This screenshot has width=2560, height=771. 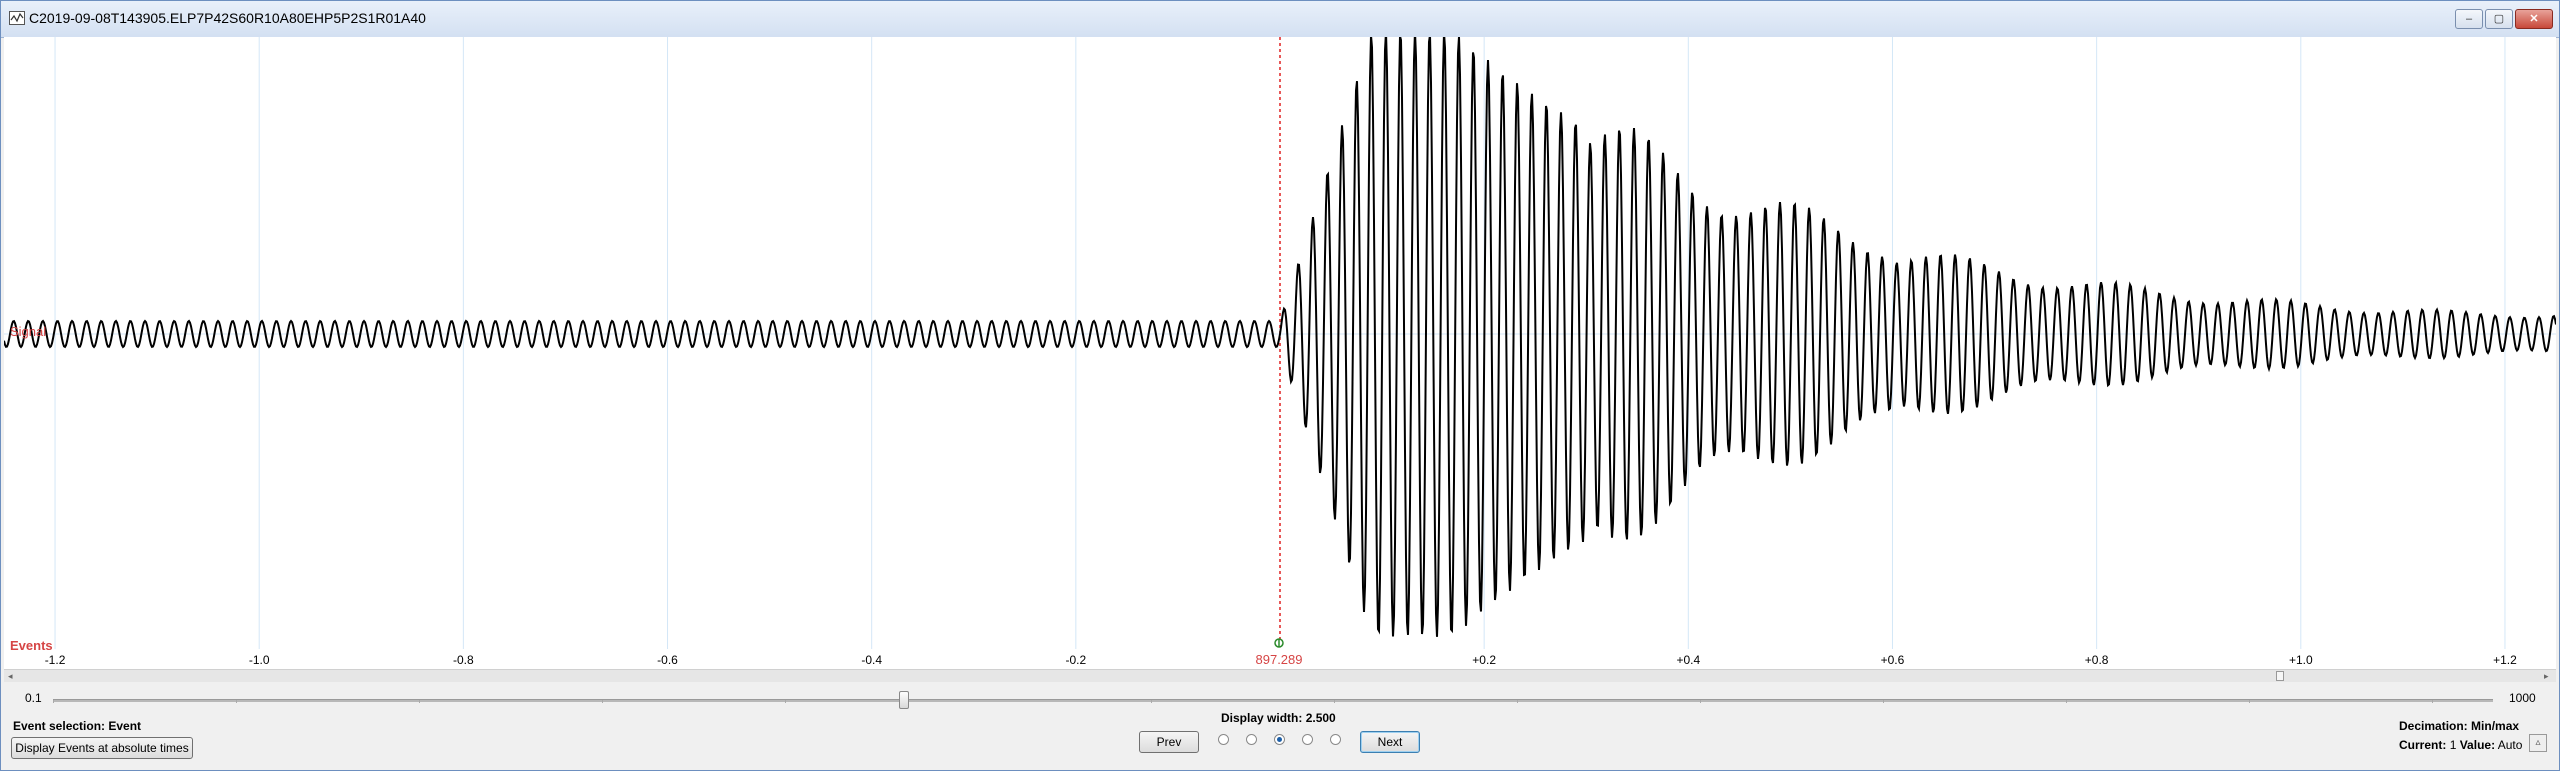 I want to click on x-tick-label: +0.8, so click(x=2097, y=660).